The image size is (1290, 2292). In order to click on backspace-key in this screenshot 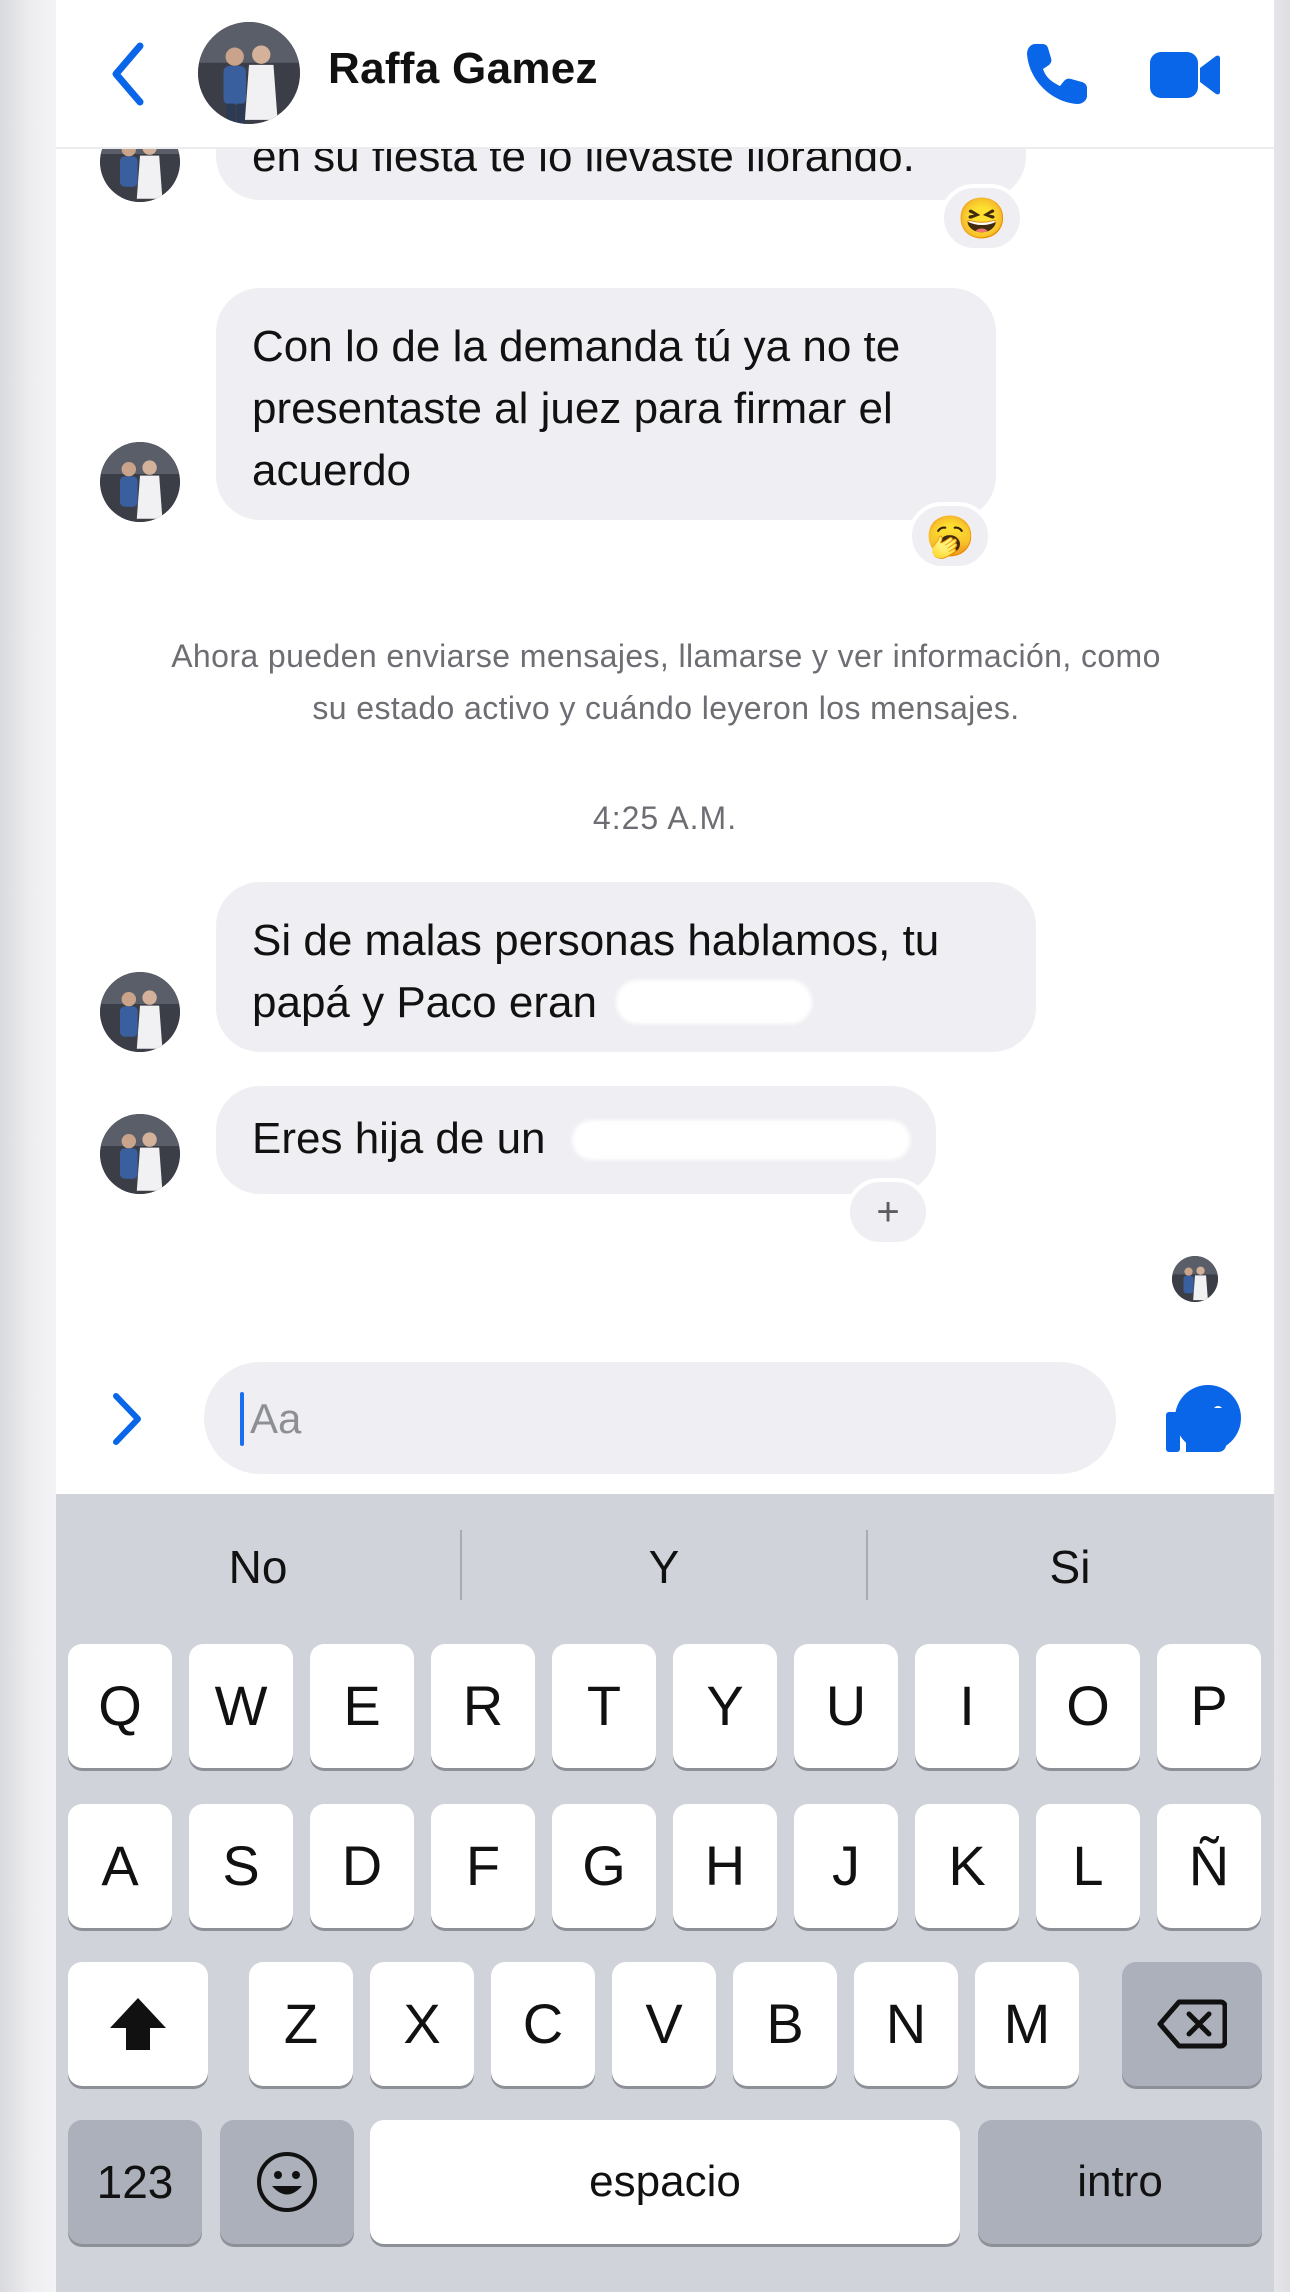, I will do `click(1192, 2024)`.